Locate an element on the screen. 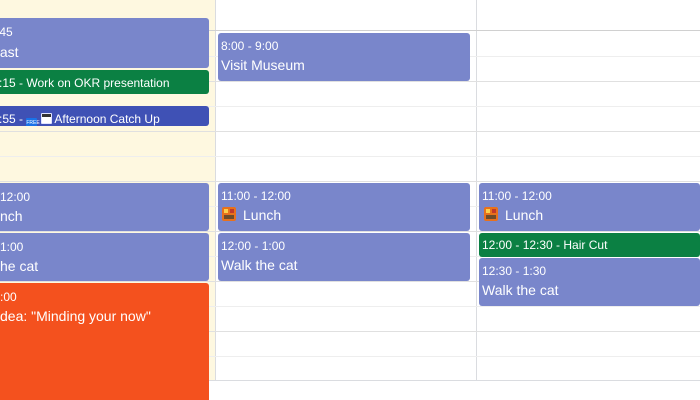 The image size is (700, 400). event-label-row: :55 - FREE Afternoon Catch Up is located at coordinates (80, 119).